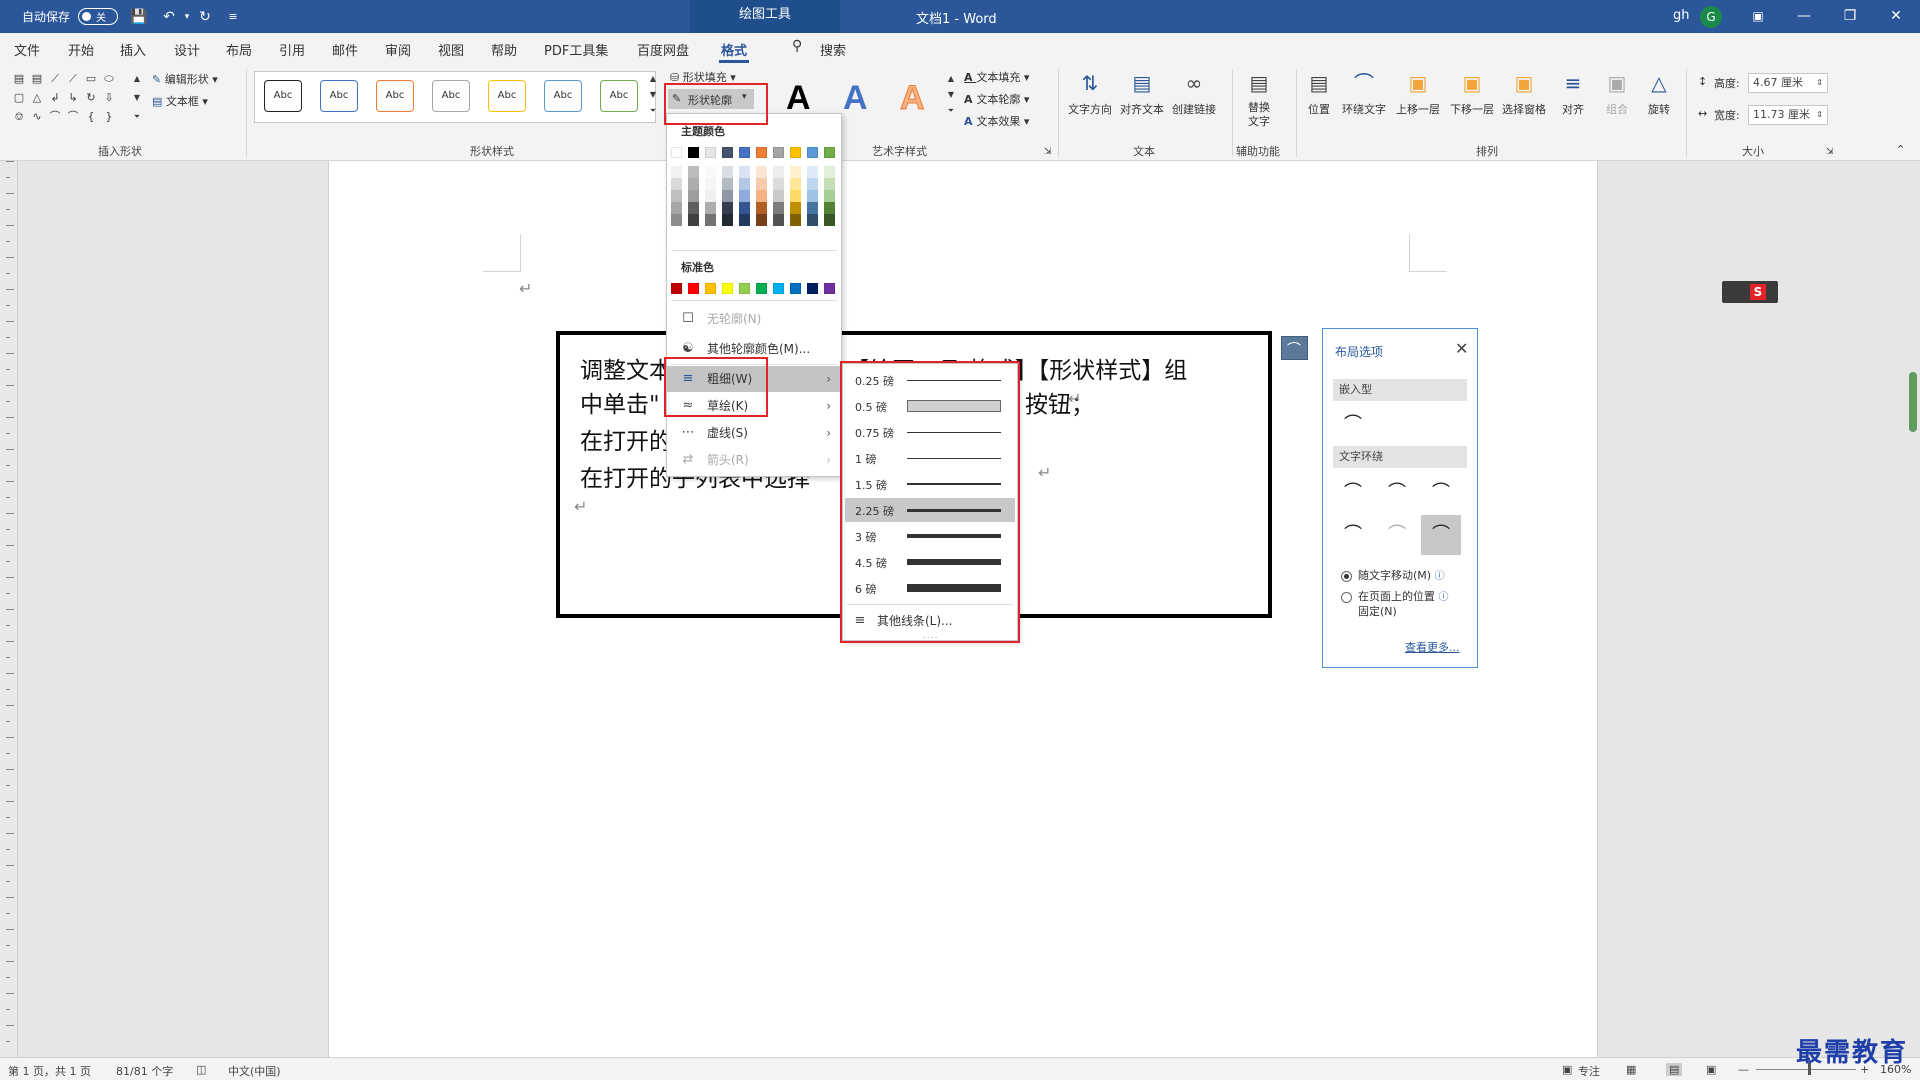  I want to click on rotate-button: △ 旋转, so click(1659, 93).